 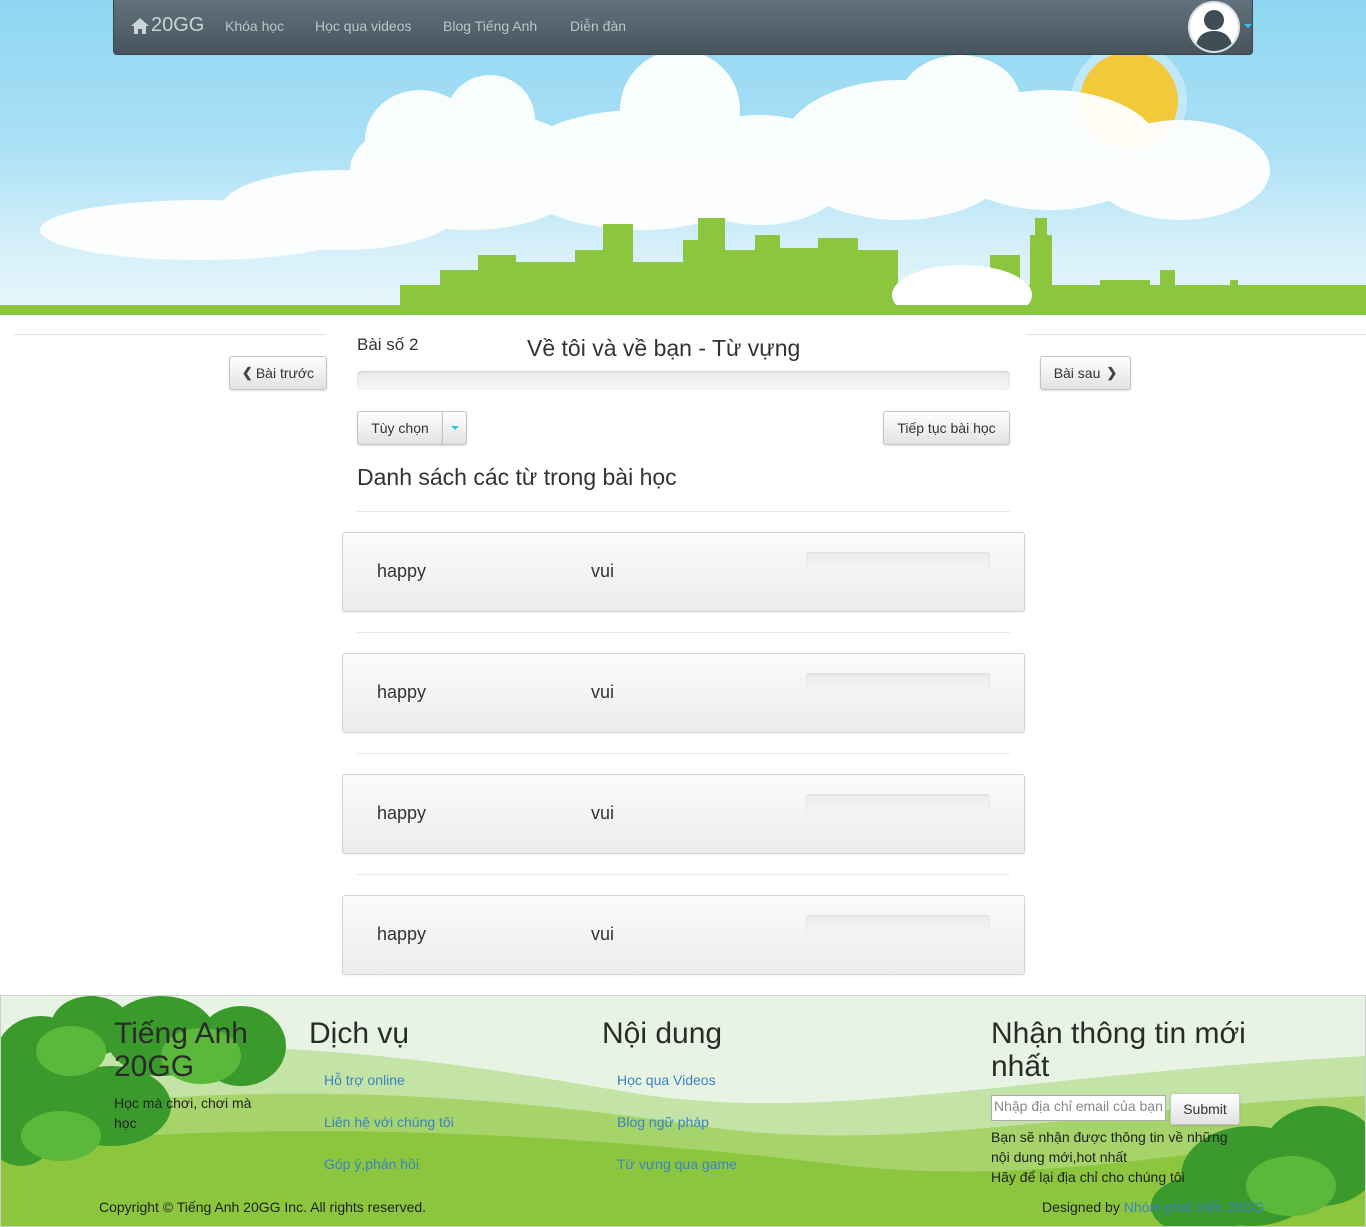 What do you see at coordinates (371, 1164) in the screenshot?
I see `footer-link-feedback: Góp ý,phản hồi` at bounding box center [371, 1164].